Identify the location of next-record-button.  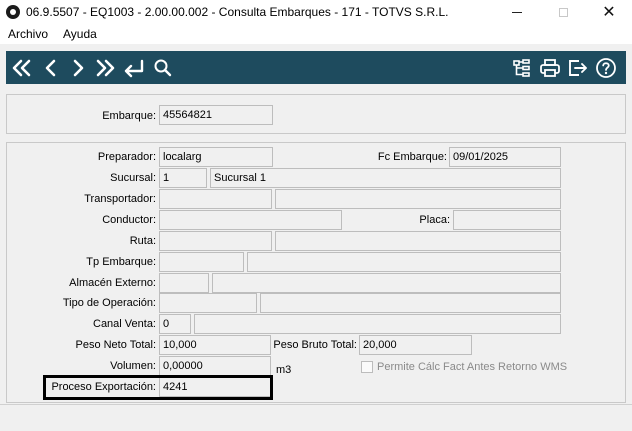
(78, 67).